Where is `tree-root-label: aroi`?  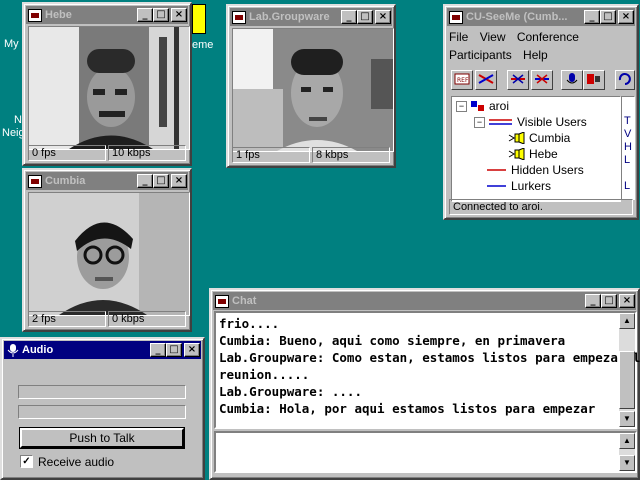 tree-root-label: aroi is located at coordinates (499, 106).